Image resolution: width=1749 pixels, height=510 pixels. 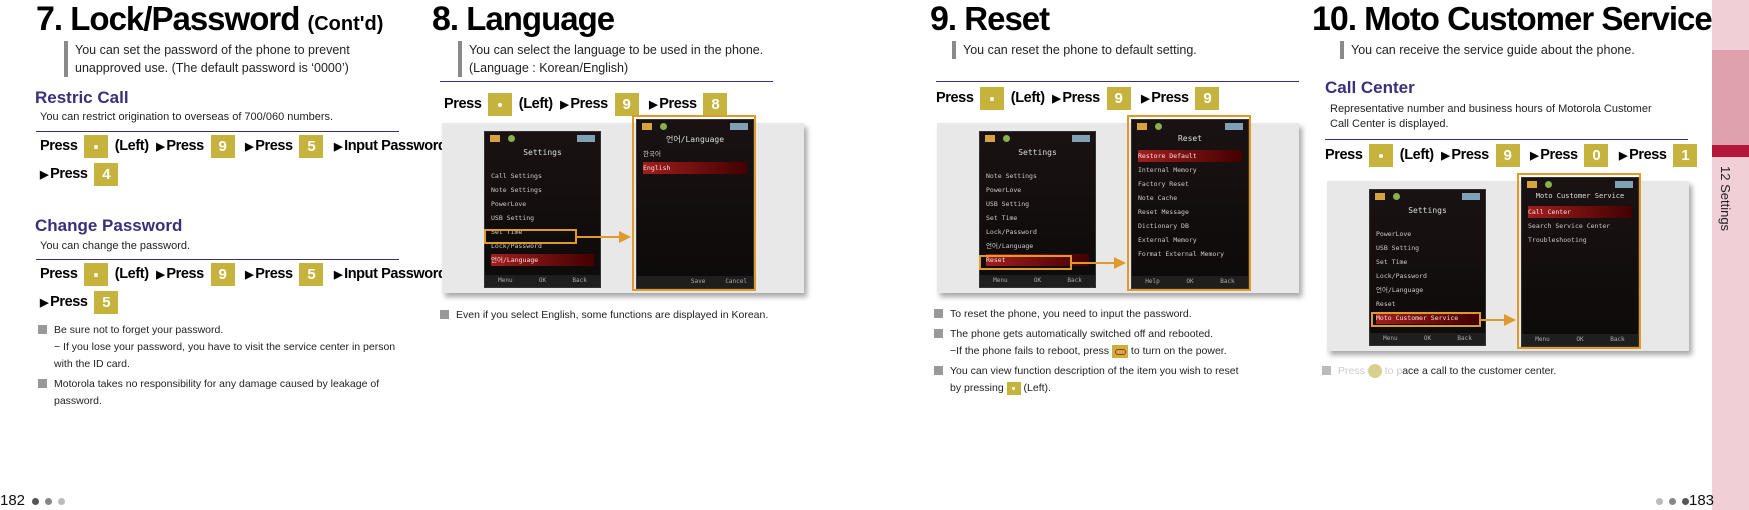 What do you see at coordinates (1079, 99) in the screenshot?
I see `reset-steps: Press (Left) ▶ Press 9 ▶ Press 9` at bounding box center [1079, 99].